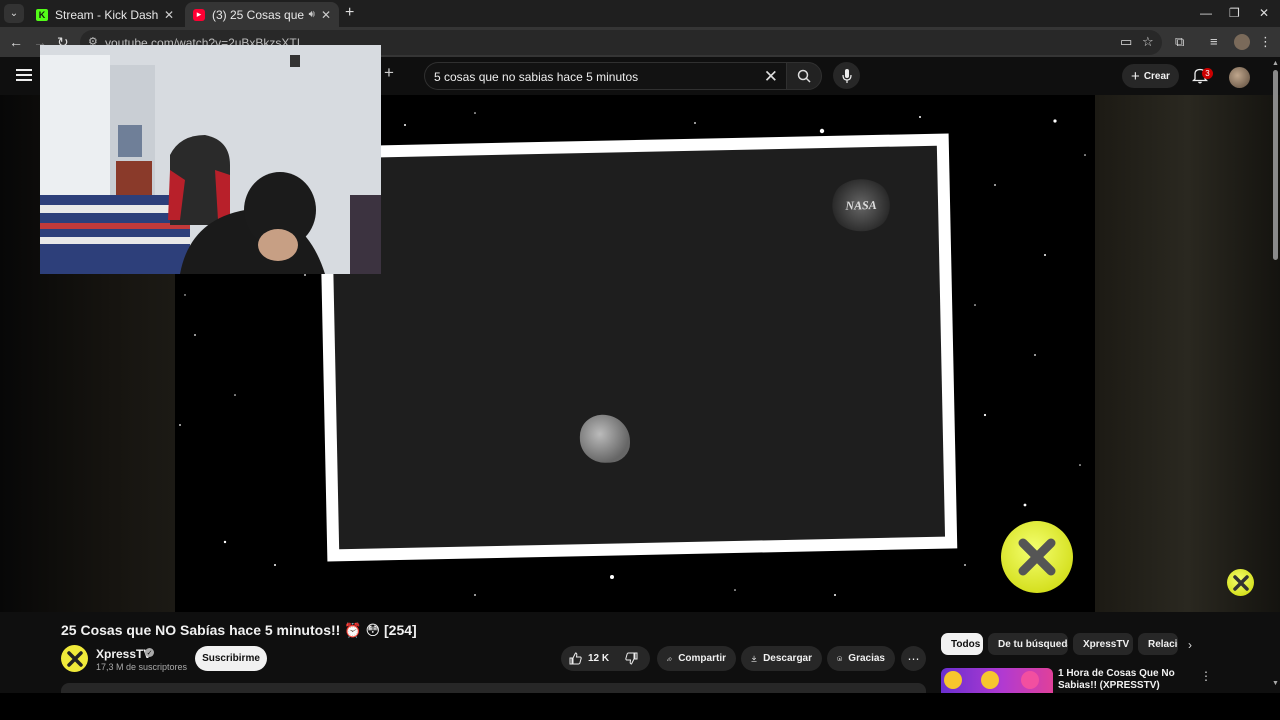 The width and height of the screenshot is (1280, 720). Describe the element at coordinates (349, 13) in the screenshot. I see `new-tab-button: +` at that location.